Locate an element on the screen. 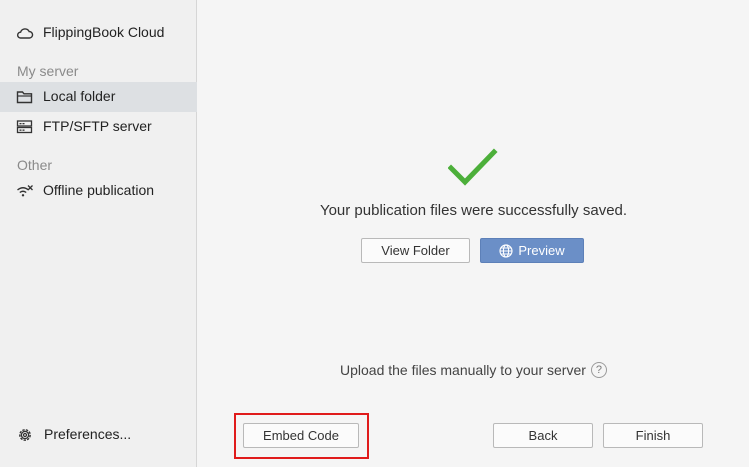  sidebar-item-label: FTP/SFTP server is located at coordinates (97, 126).